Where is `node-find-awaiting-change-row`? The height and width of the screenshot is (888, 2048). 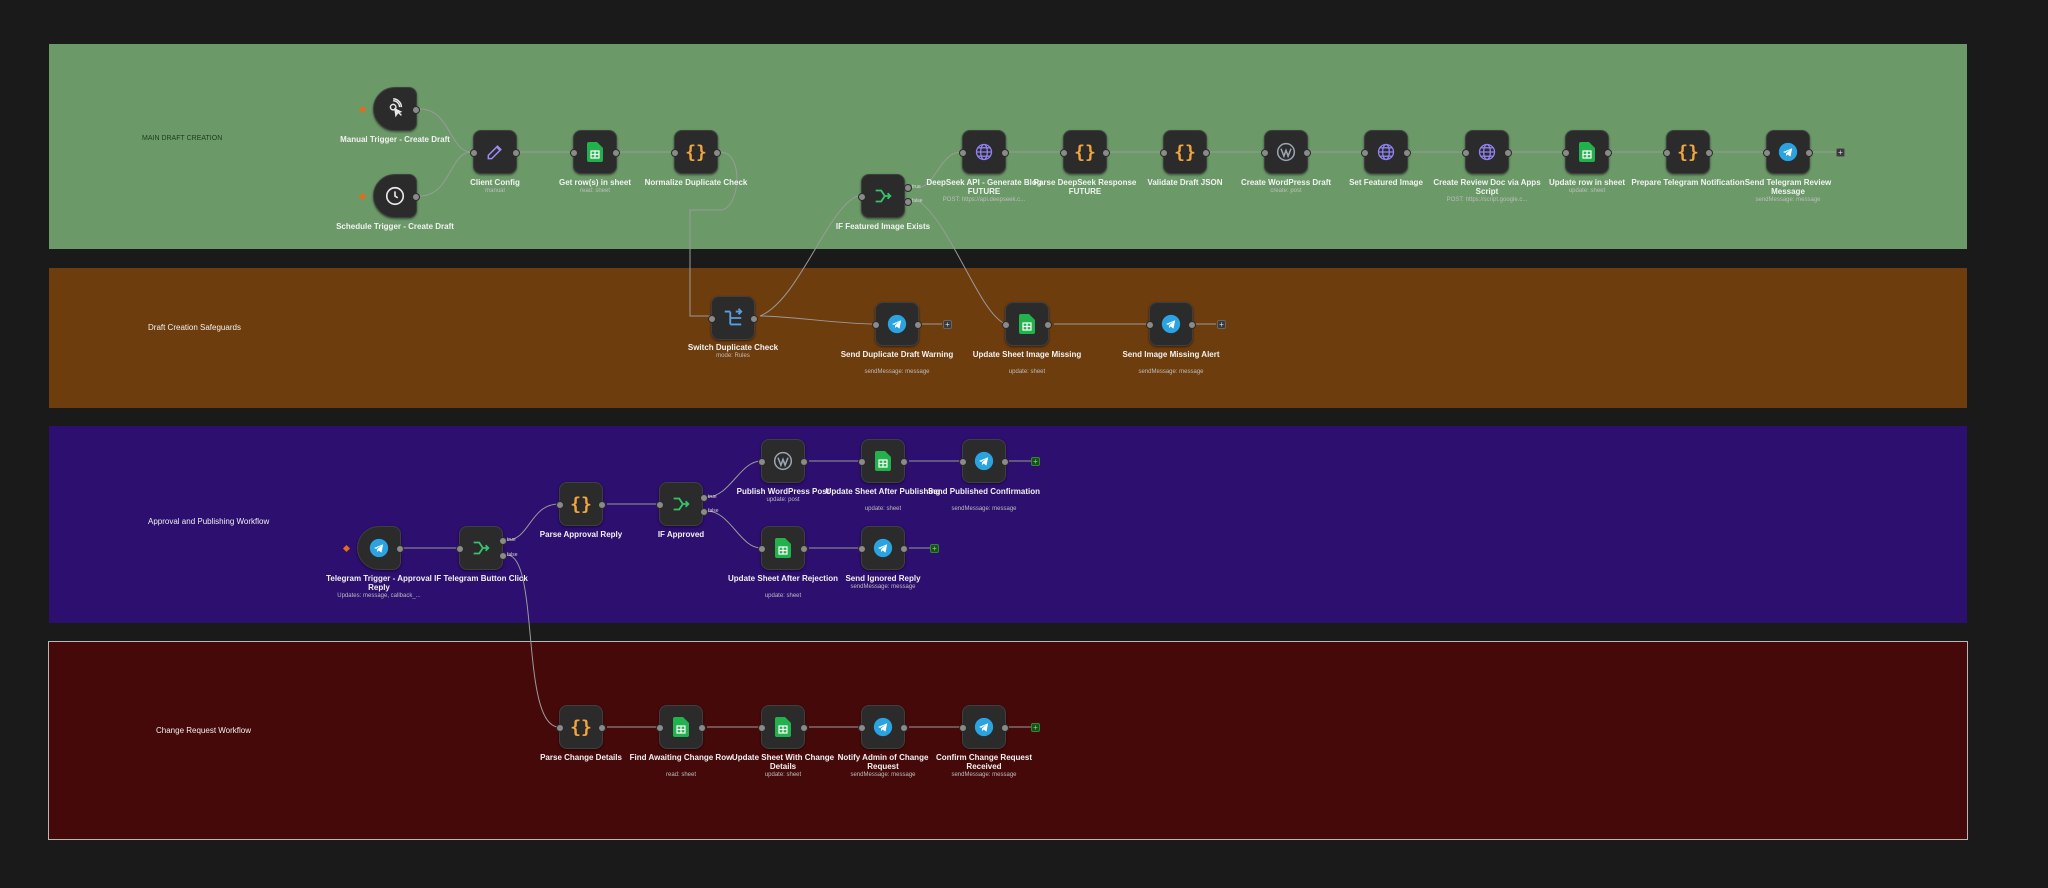
node-find-awaiting-change-row is located at coordinates (681, 727).